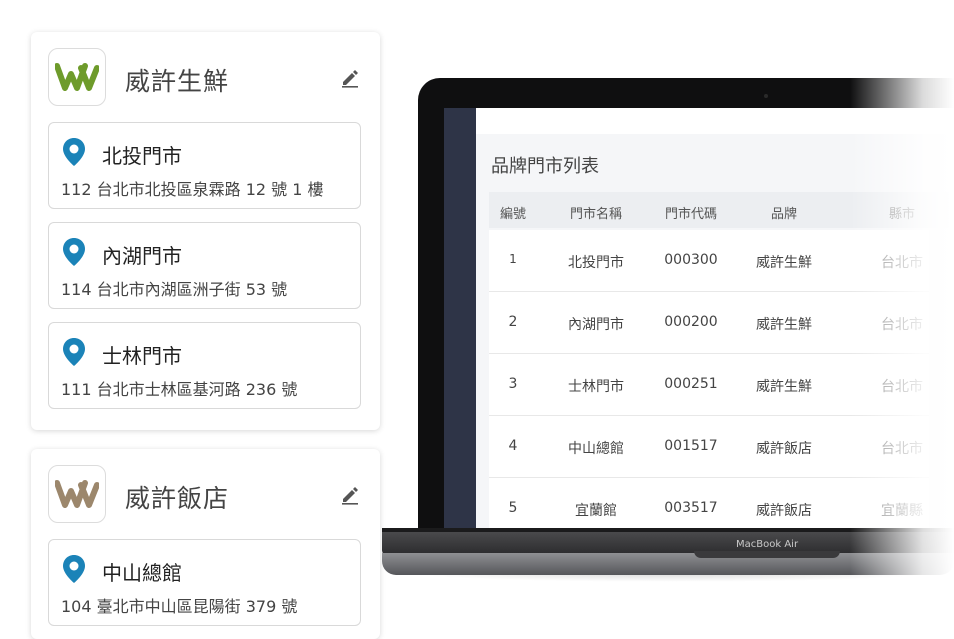  Describe the element at coordinates (596, 387) in the screenshot. I see `cell-name: 士林門市` at that location.